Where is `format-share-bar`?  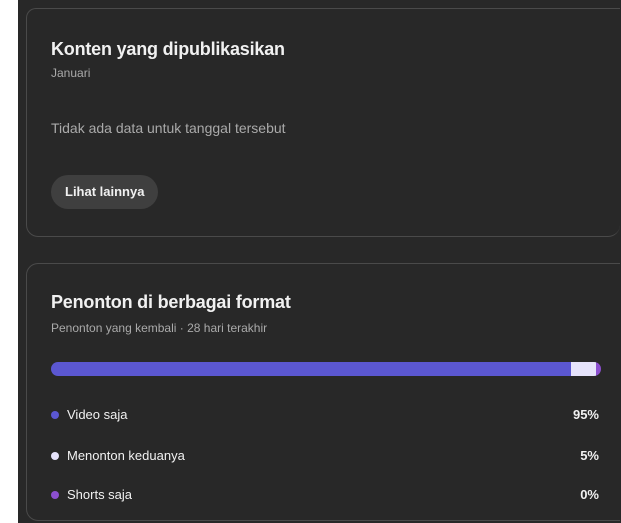 format-share-bar is located at coordinates (326, 369).